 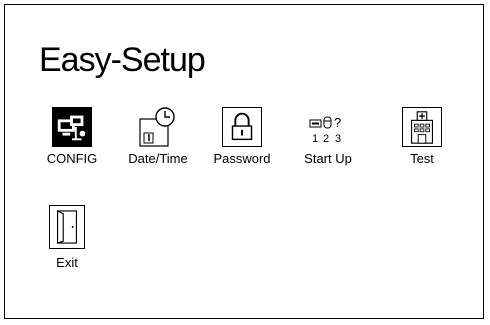 What do you see at coordinates (337, 122) in the screenshot?
I see `question-mark-glyph: ?` at bounding box center [337, 122].